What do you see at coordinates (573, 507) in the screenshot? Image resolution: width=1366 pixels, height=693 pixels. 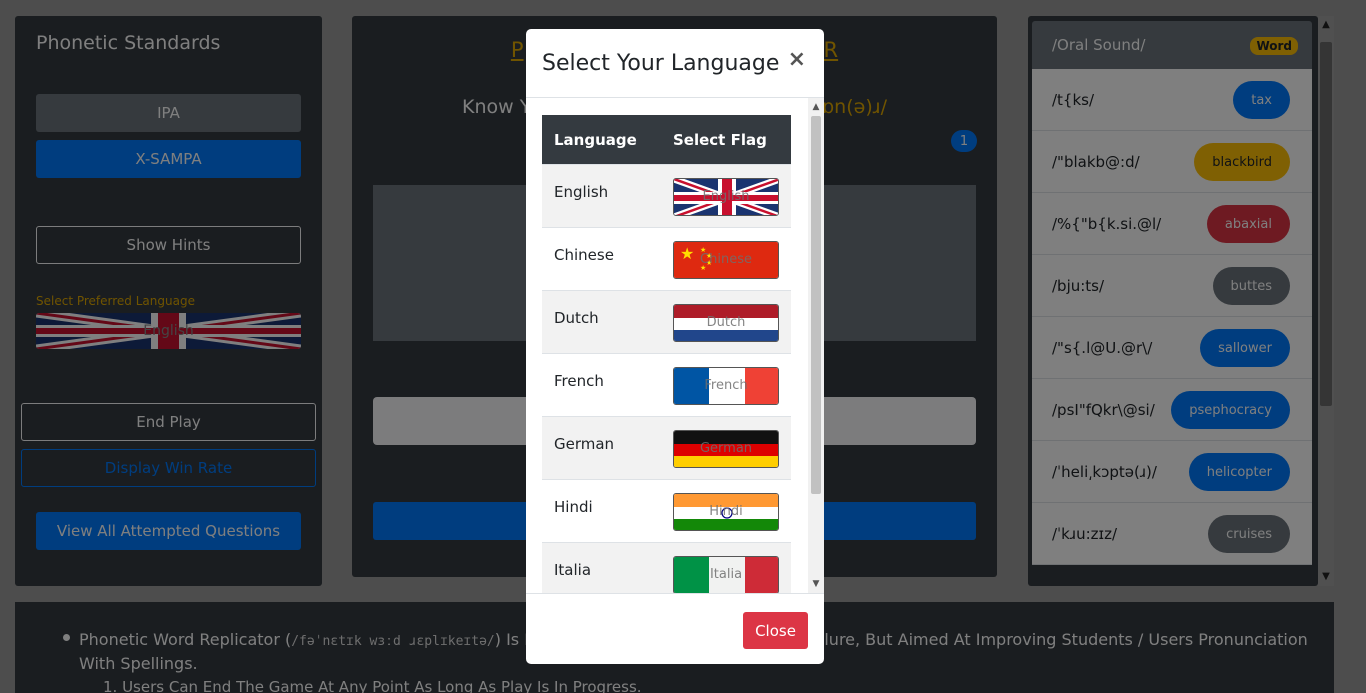 I see `language-name: Hindi` at bounding box center [573, 507].